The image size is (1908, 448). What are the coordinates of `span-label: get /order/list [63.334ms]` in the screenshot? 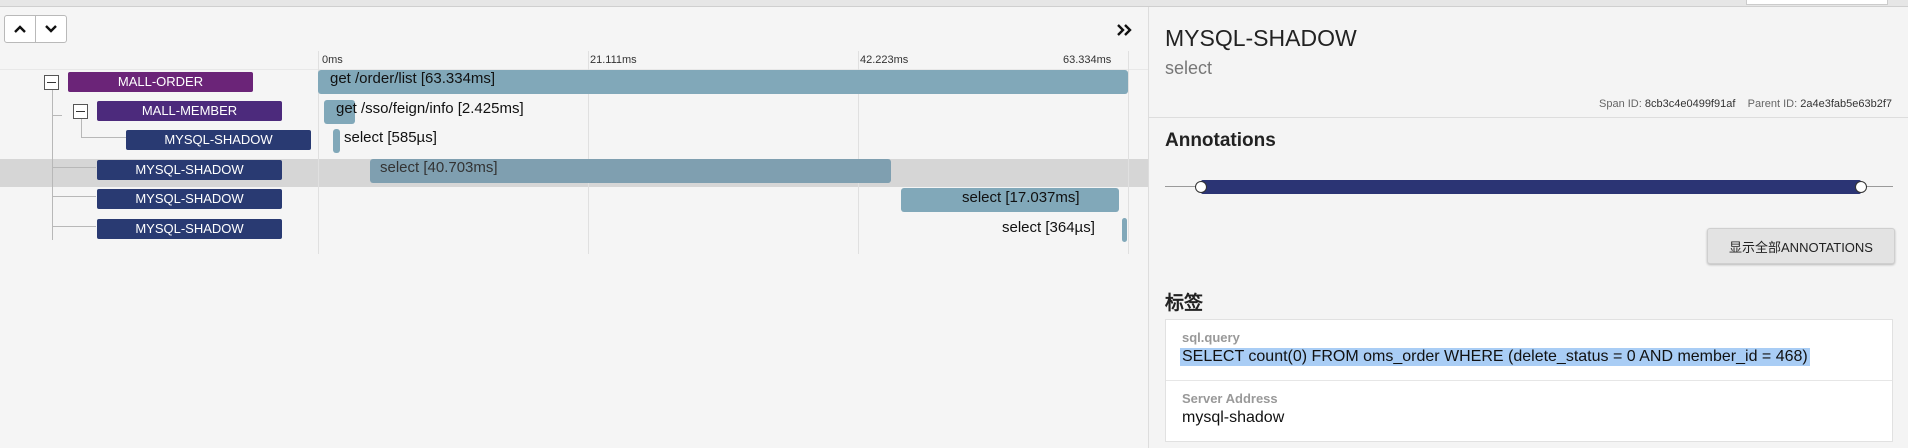 It's located at (413, 78).